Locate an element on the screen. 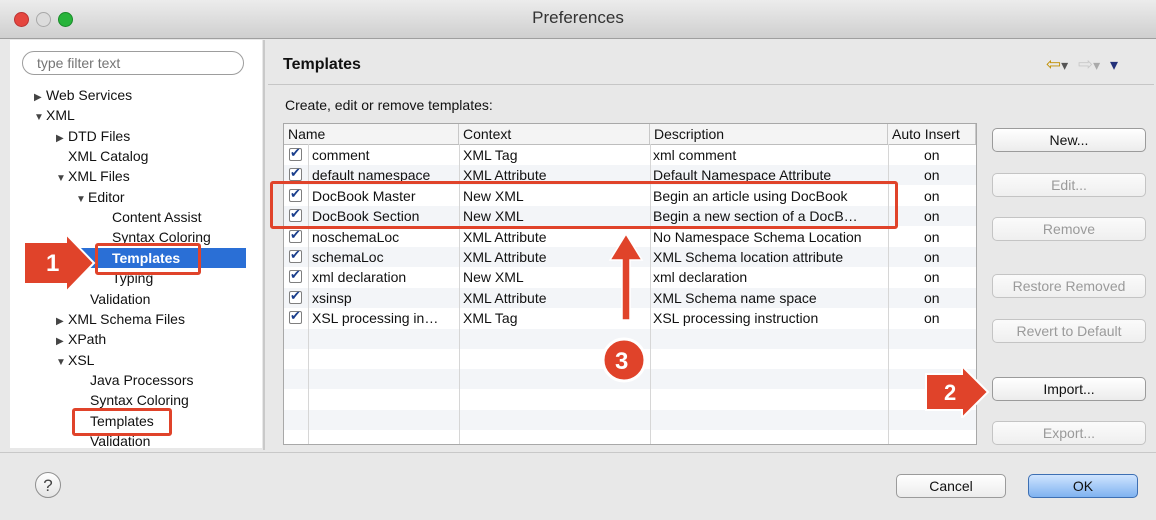  tree-item: Syntax Coloring is located at coordinates (139, 400).